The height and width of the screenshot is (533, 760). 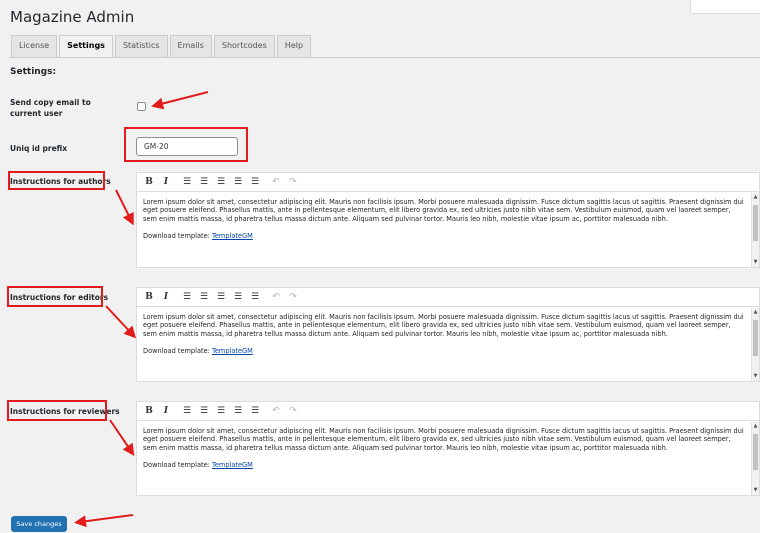 I want to click on screen-options-panel, so click(x=725, y=7).